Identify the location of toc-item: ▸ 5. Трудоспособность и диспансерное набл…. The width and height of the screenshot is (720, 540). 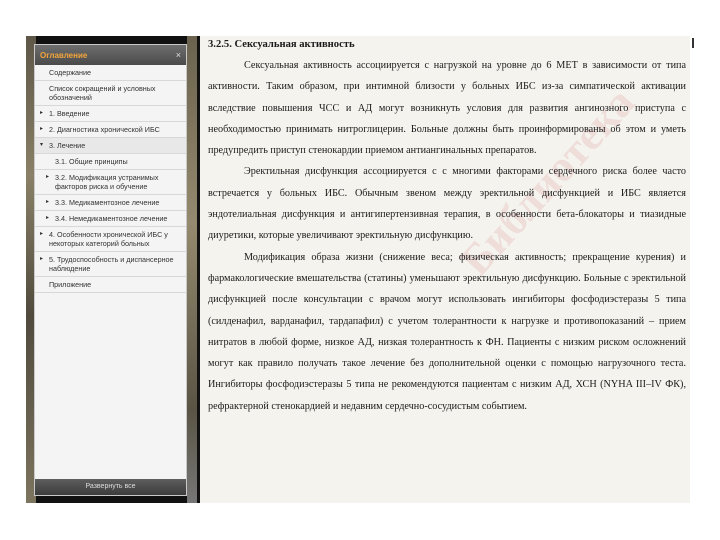
(110, 264).